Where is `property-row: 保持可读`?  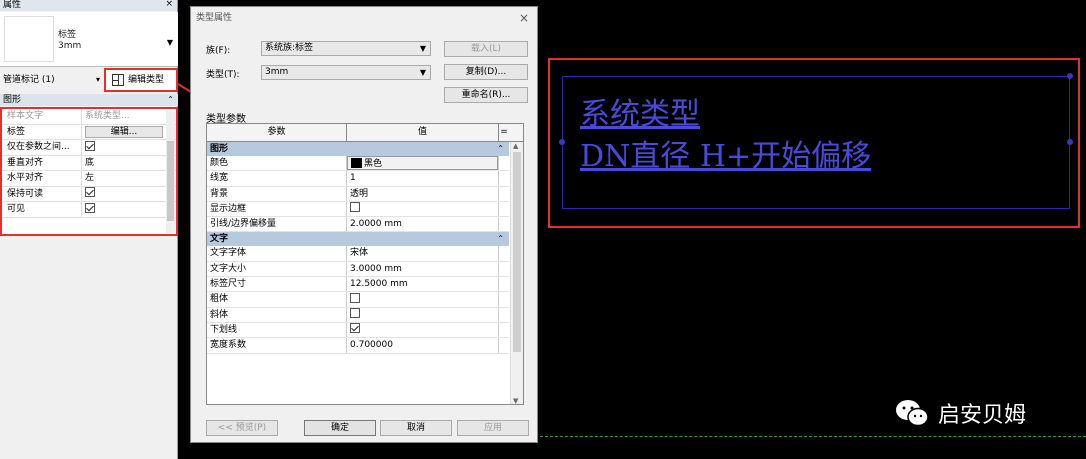 property-row: 保持可读 is located at coordinates (89, 194).